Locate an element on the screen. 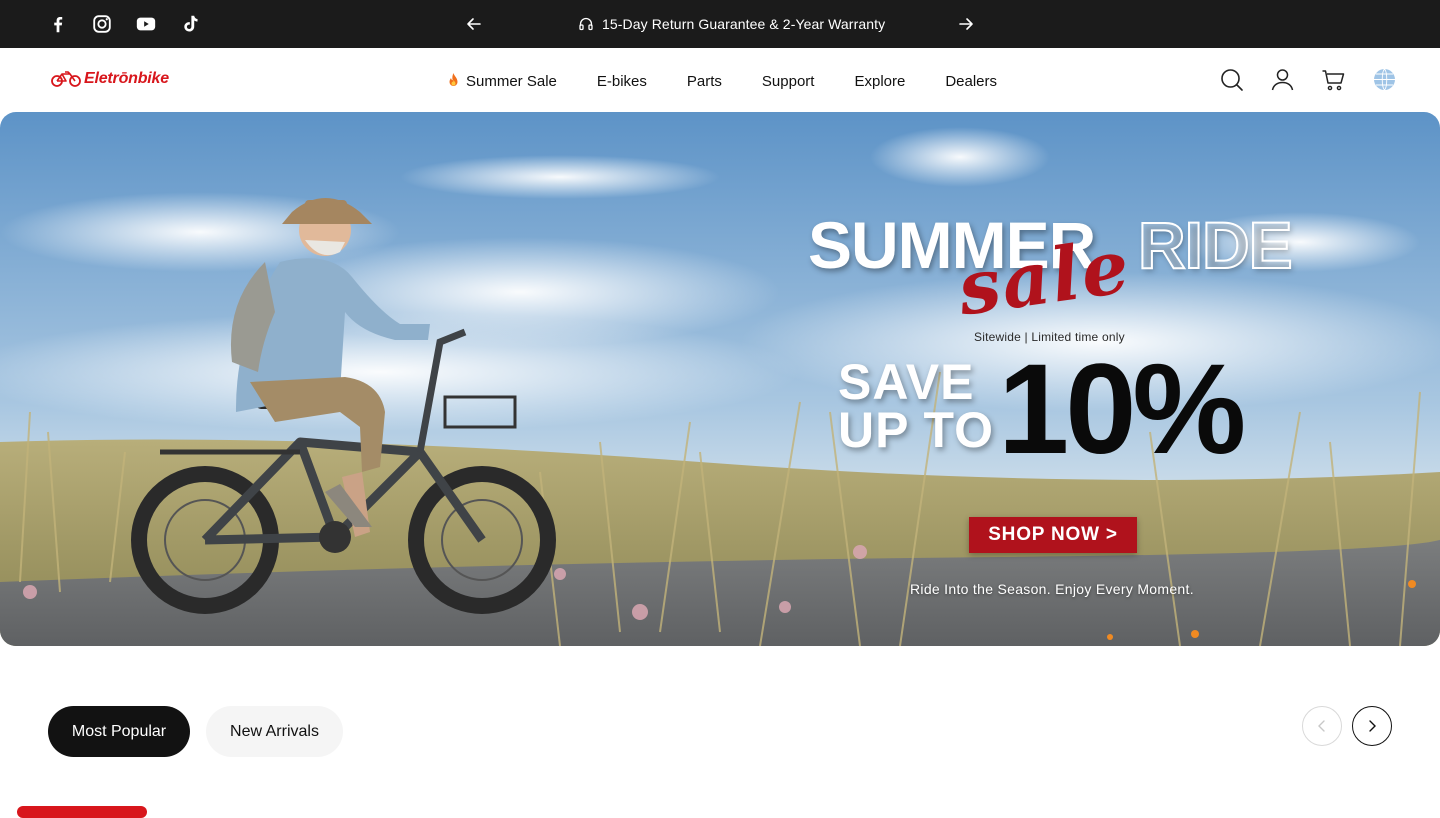 Image resolution: width=1440 pixels, height=818 pixels. chevron-left-icon is located at coordinates (1321, 726).